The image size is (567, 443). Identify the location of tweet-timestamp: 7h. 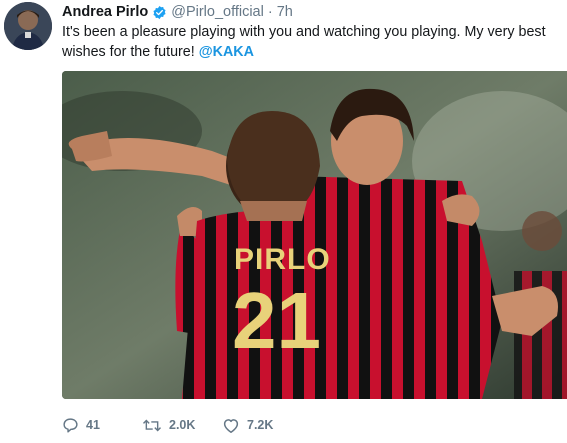
(285, 12).